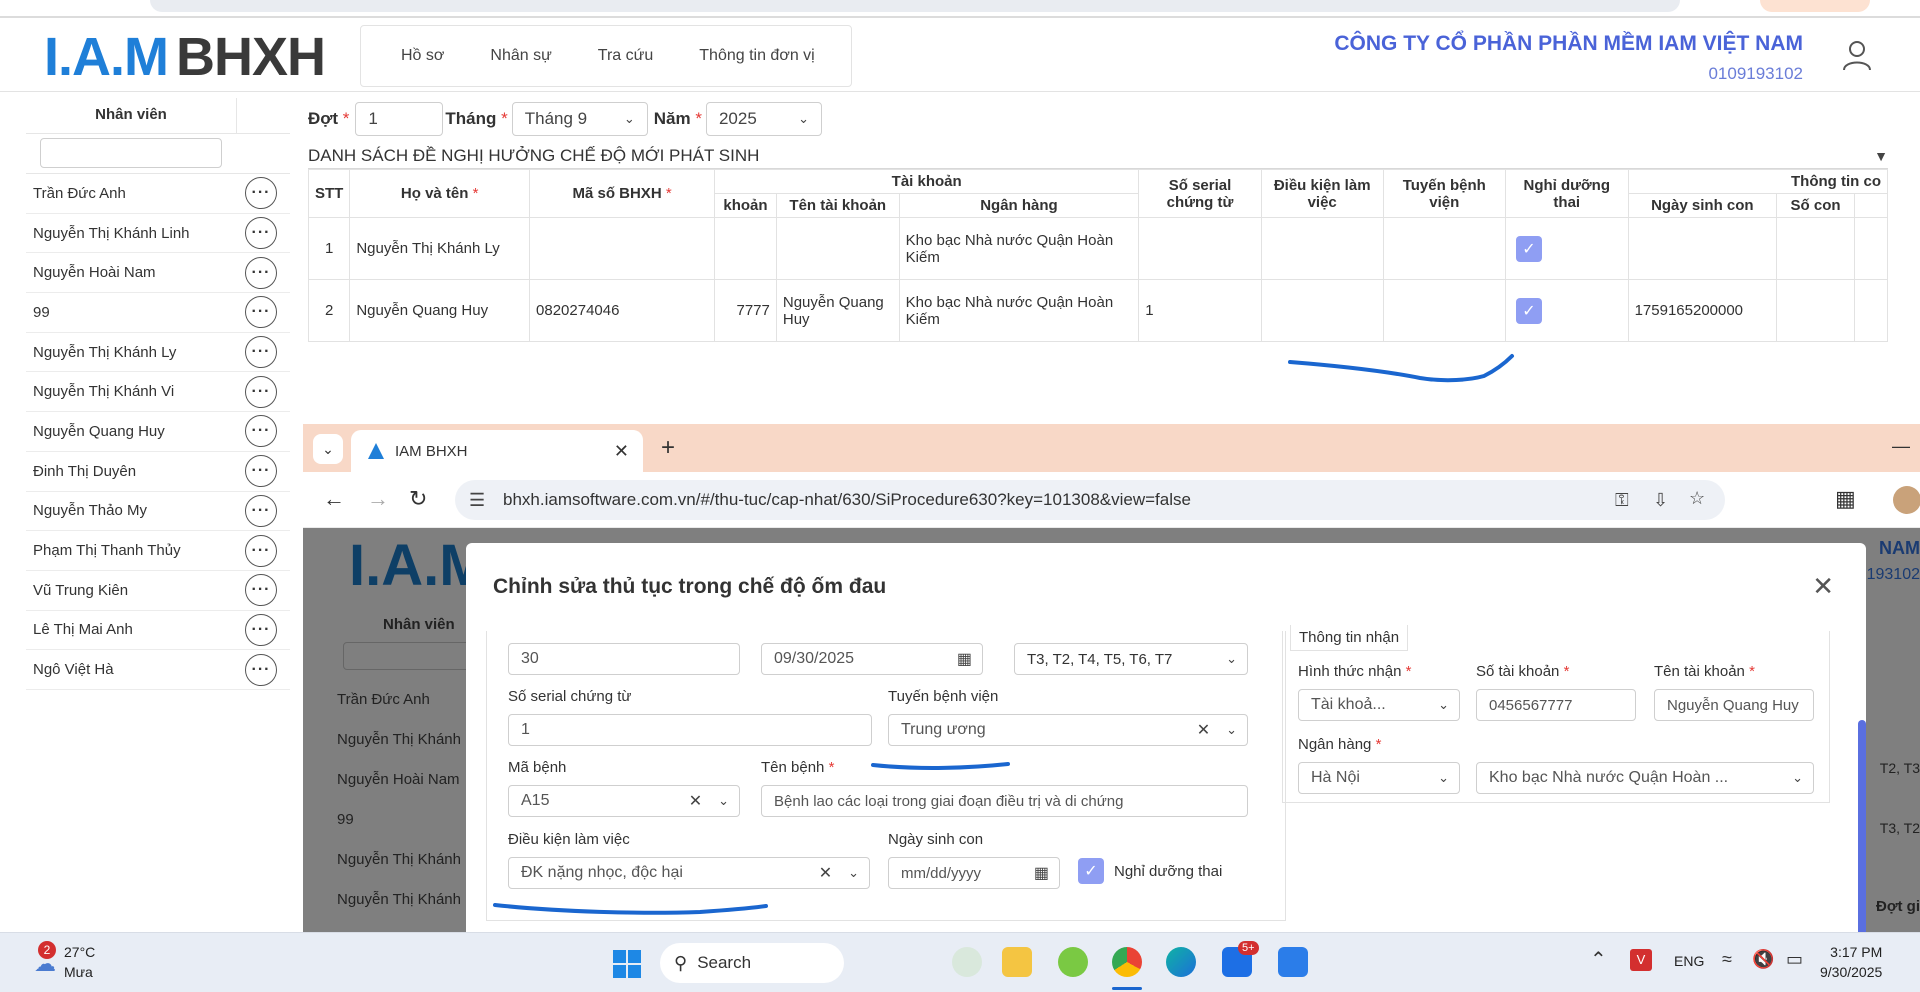  I want to click on cell-so-con, so click(1815, 248).